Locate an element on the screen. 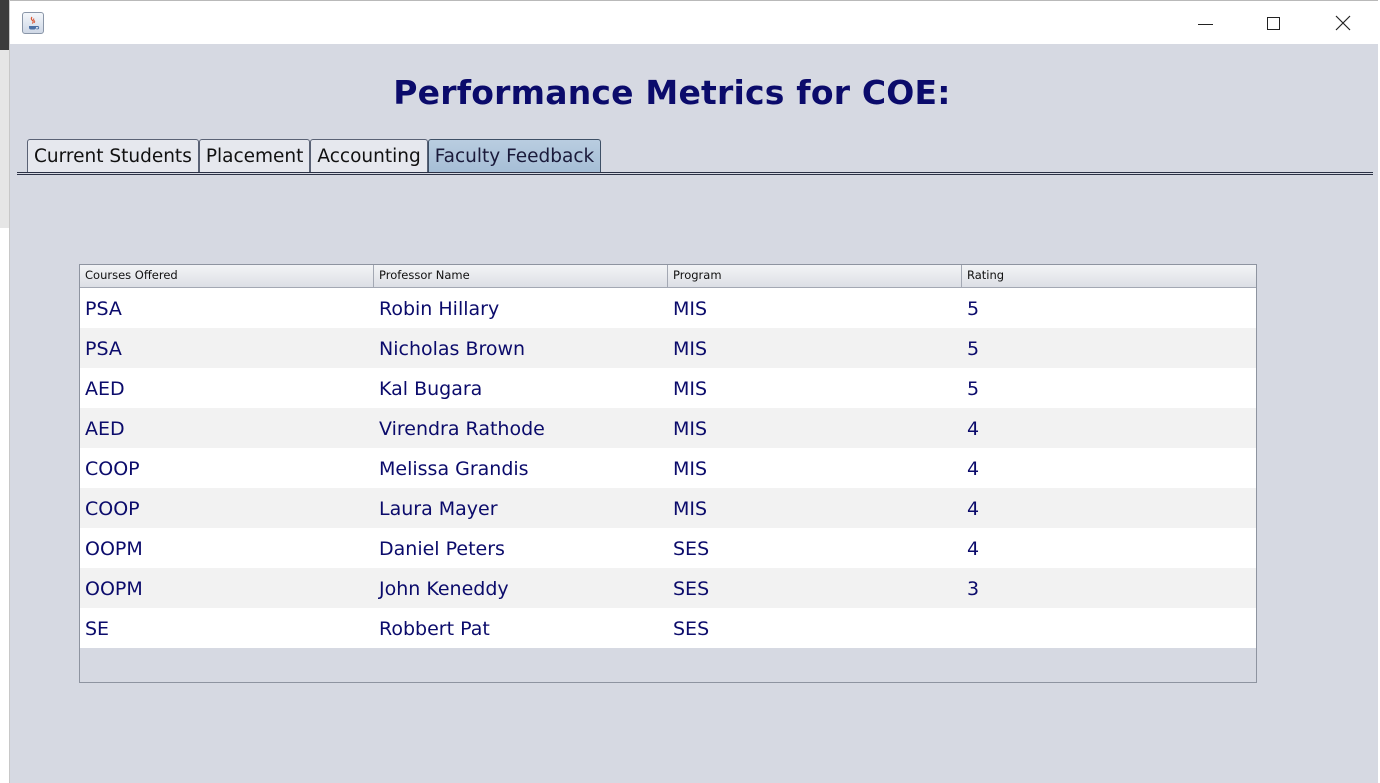 The image size is (1380, 783). tab-accounting: Accounting is located at coordinates (369, 155).